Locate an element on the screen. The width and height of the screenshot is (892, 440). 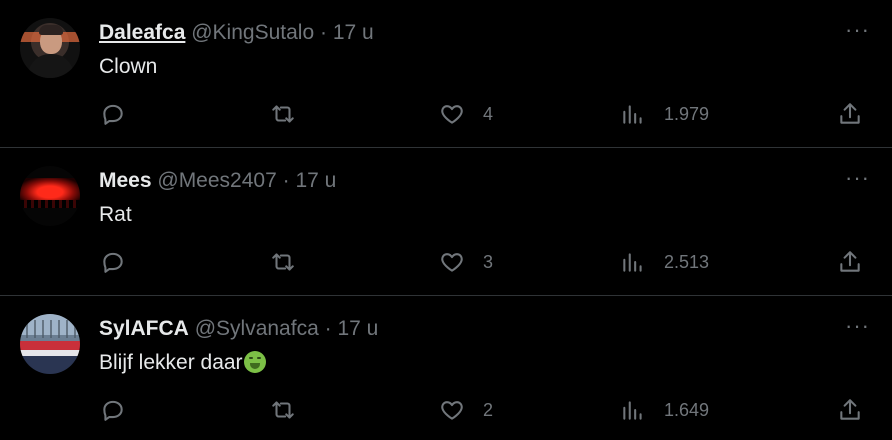
tweet-text: Blijf lekker daar is located at coordinates (171, 362).